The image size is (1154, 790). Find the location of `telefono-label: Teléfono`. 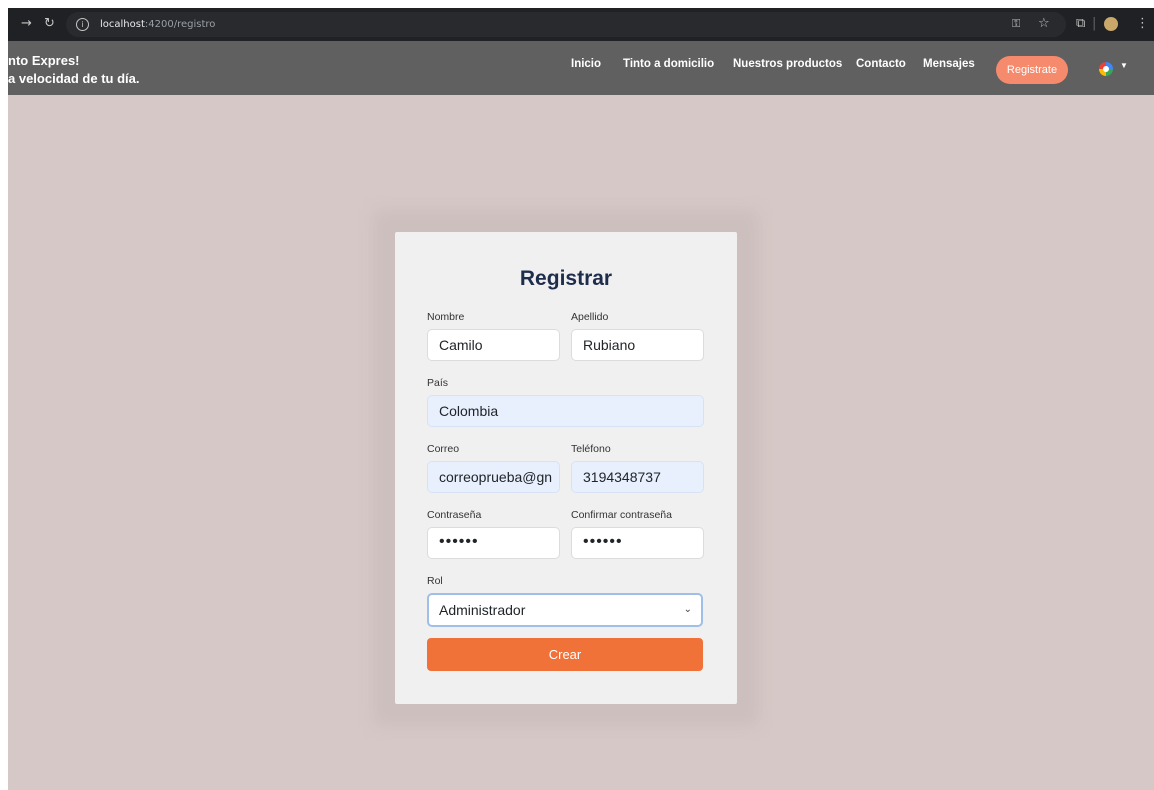

telefono-label: Teléfono is located at coordinates (591, 449).